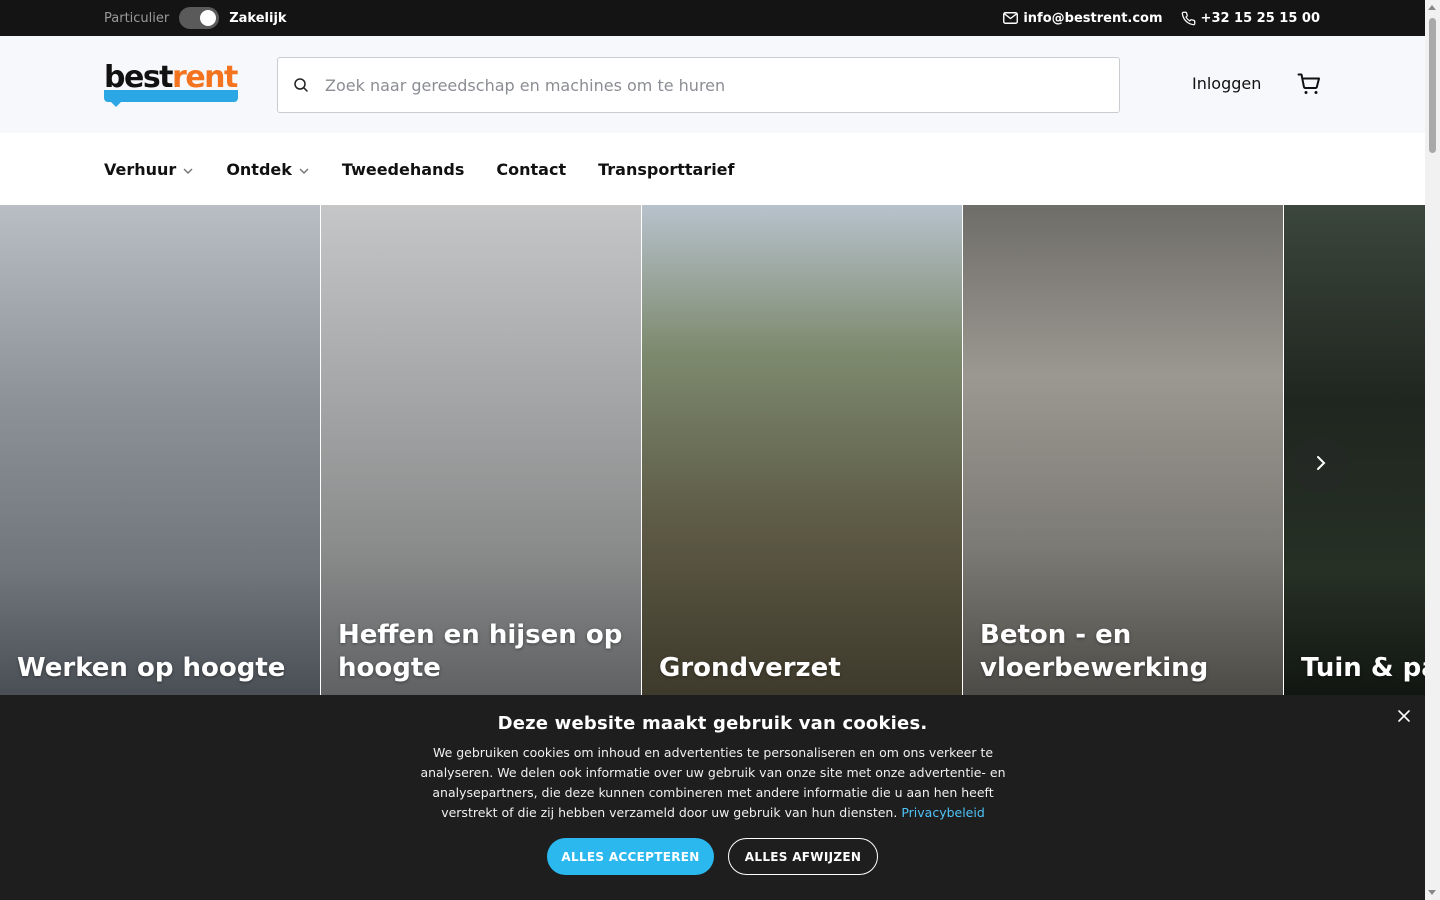 The image size is (1440, 900). I want to click on accept-all-cookies-button: ALLES ACCEPTEREN, so click(630, 856).